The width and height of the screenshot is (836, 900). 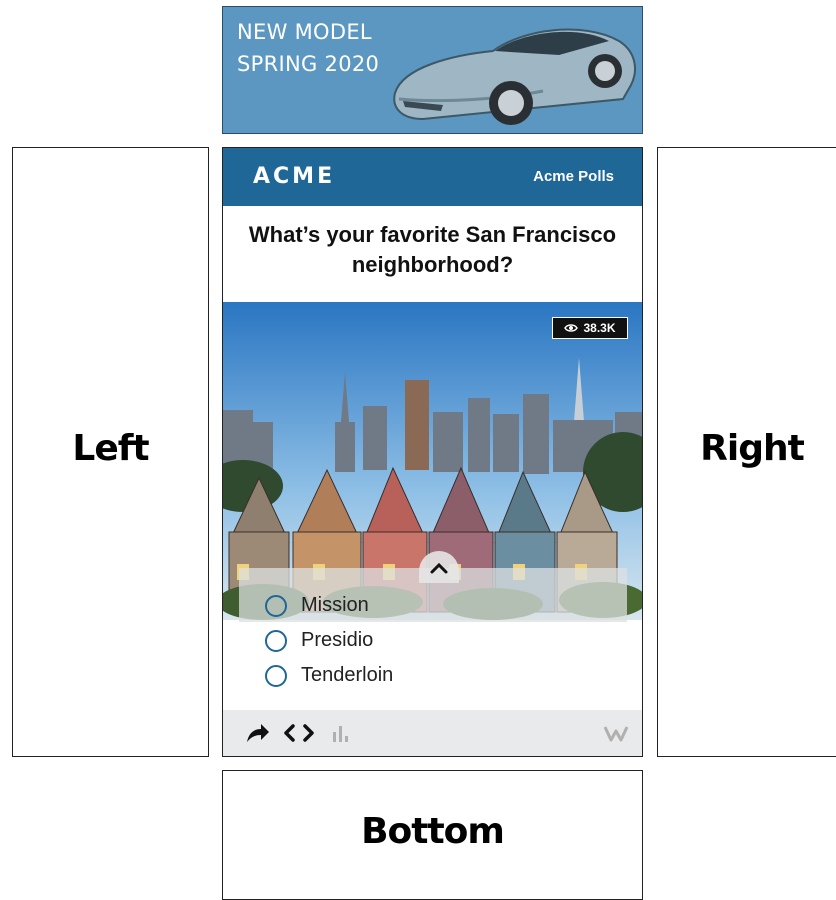 What do you see at coordinates (341, 733) in the screenshot?
I see `results-icon` at bounding box center [341, 733].